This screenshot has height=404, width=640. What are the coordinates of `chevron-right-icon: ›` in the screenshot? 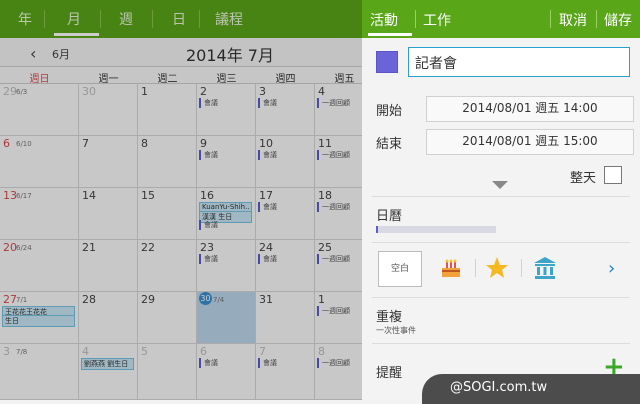 It's located at (611, 268).